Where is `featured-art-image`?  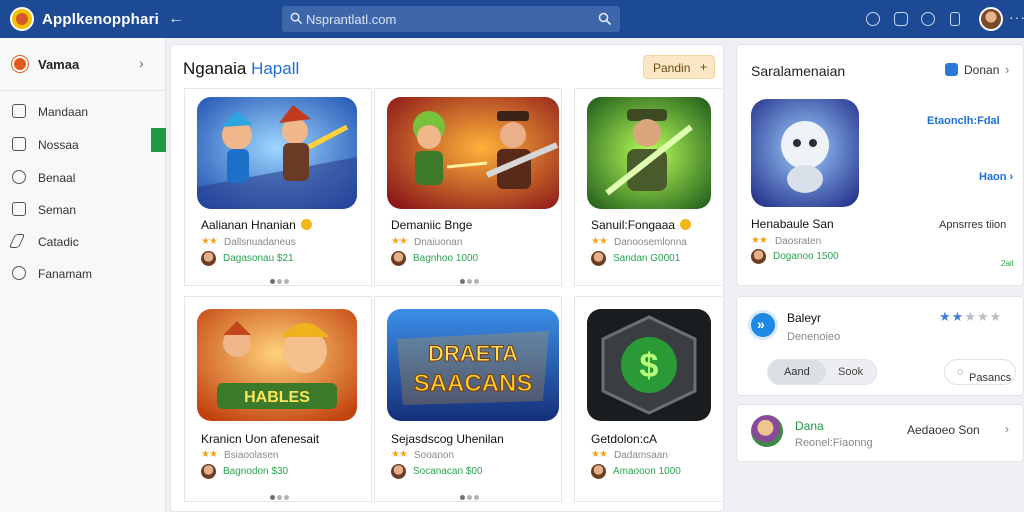
featured-art-image is located at coordinates (805, 153).